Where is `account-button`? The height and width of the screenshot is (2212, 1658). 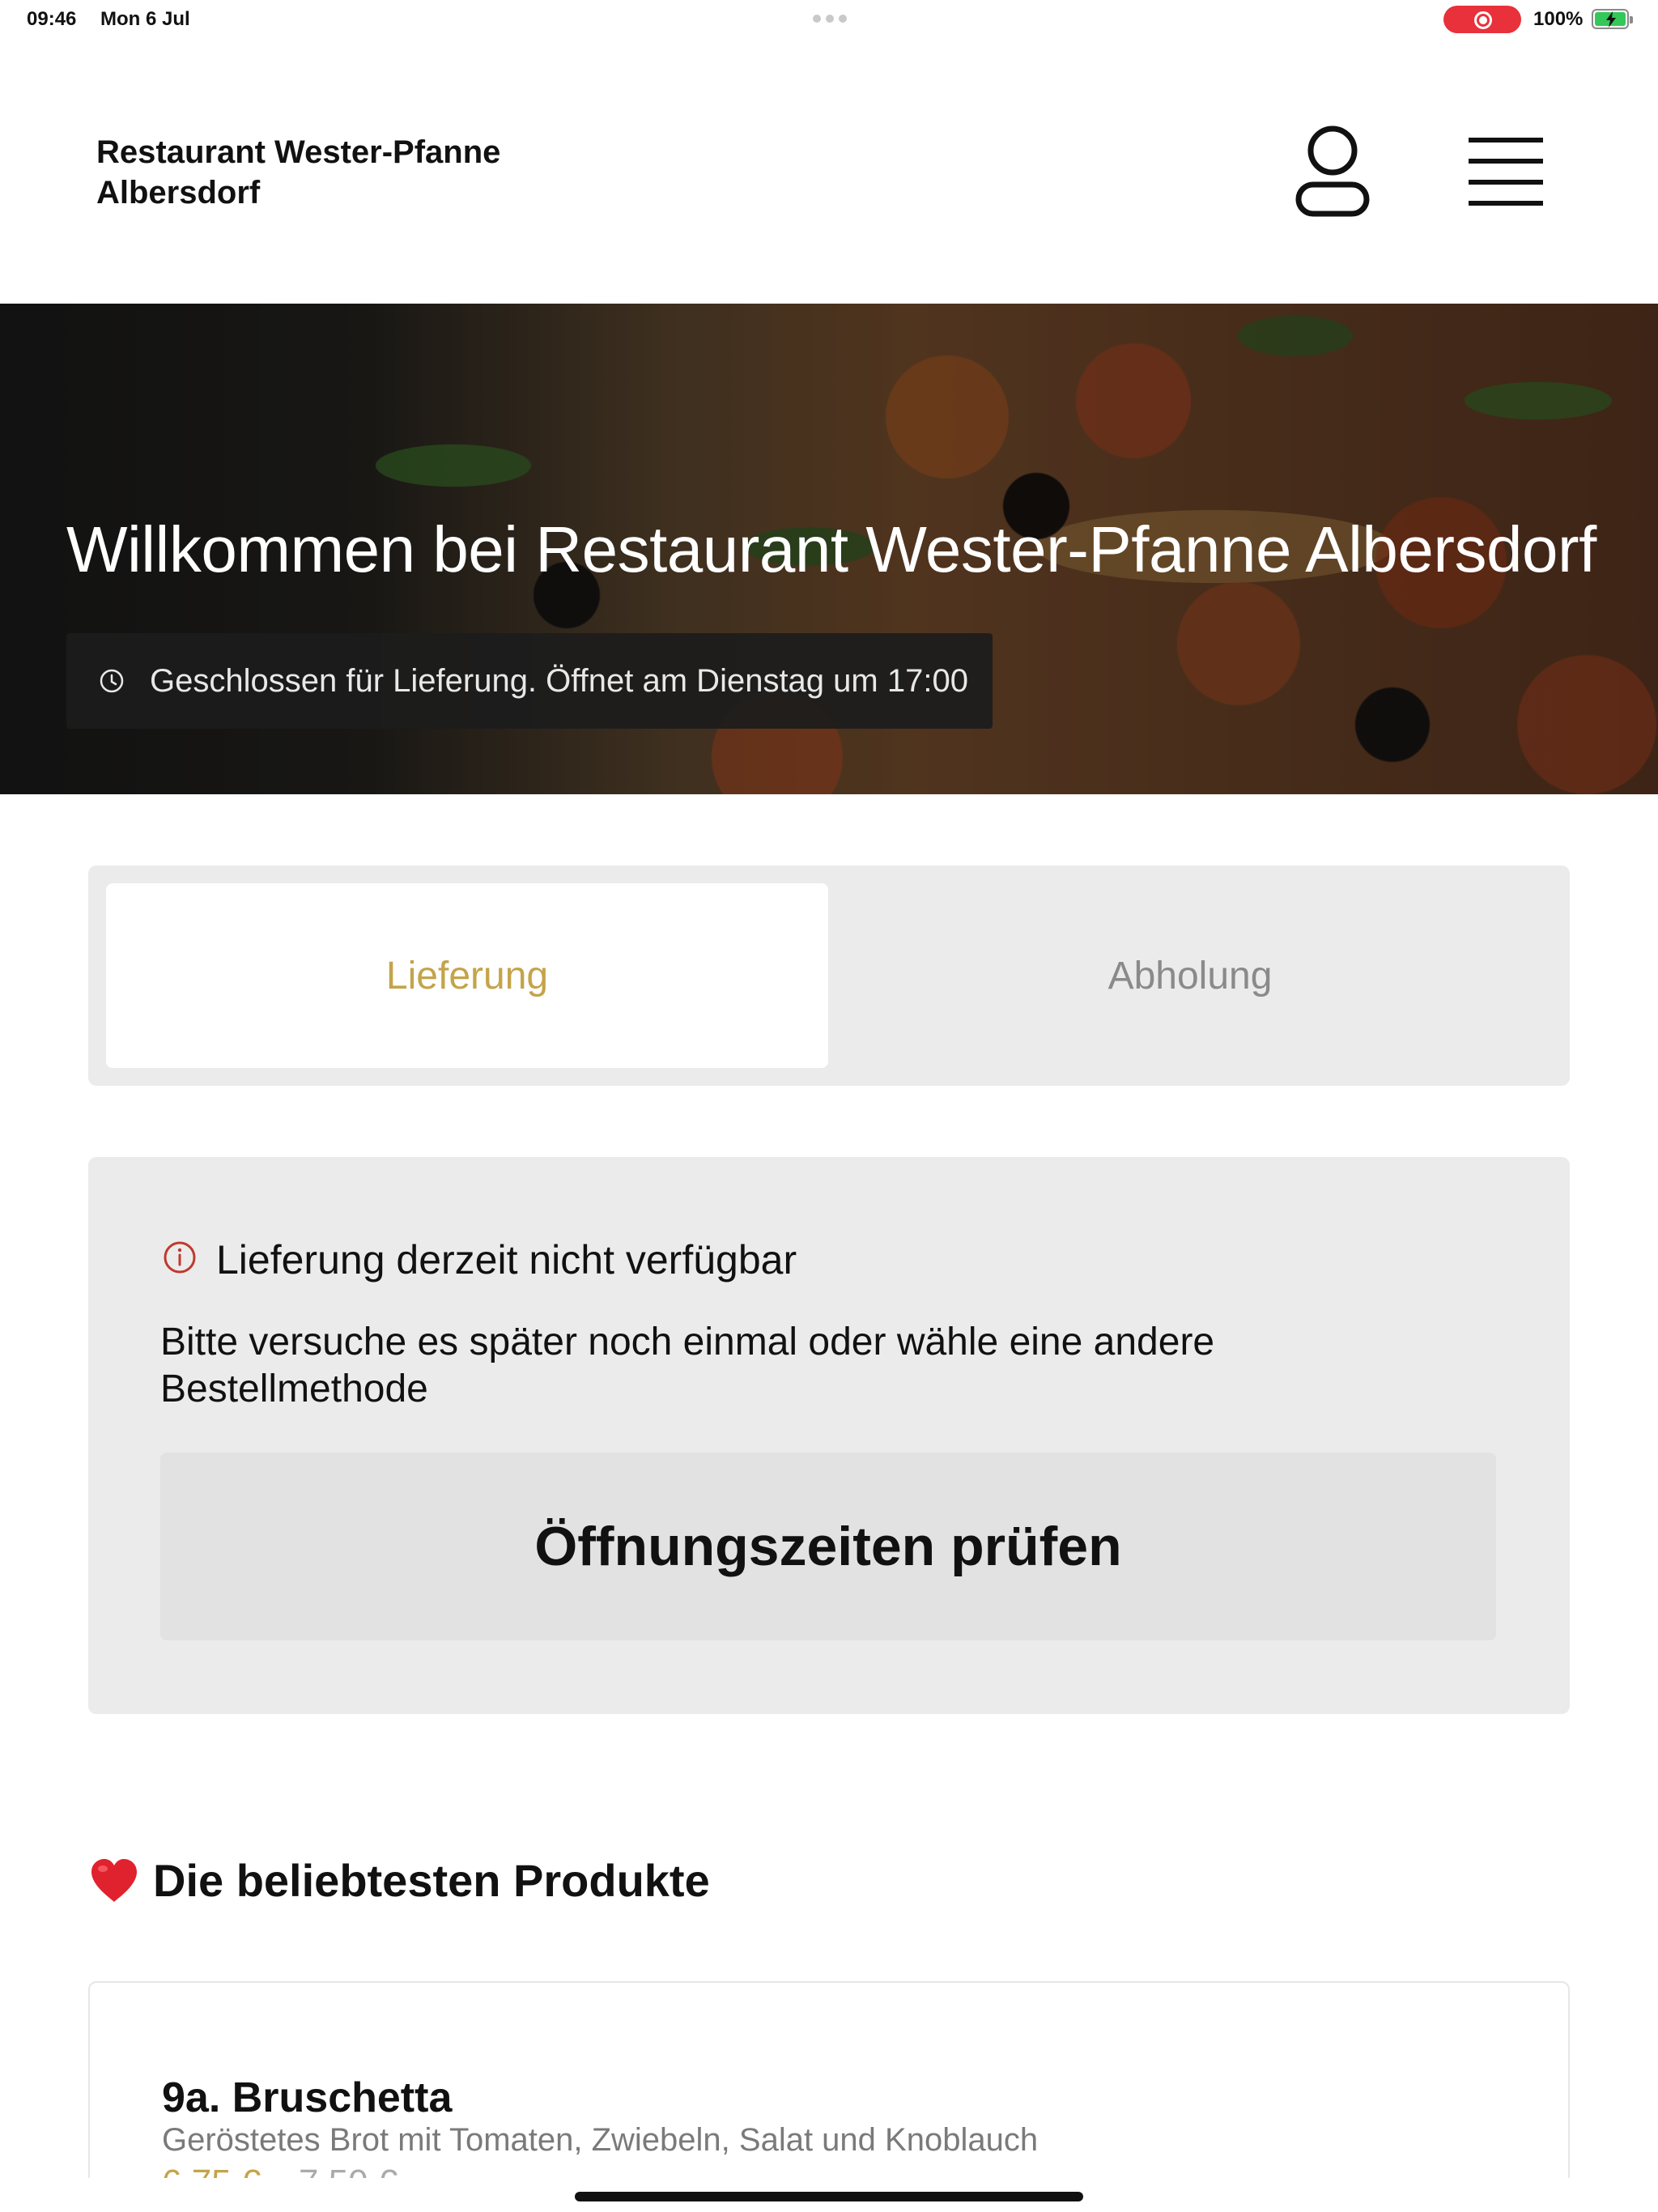 account-button is located at coordinates (1332, 174).